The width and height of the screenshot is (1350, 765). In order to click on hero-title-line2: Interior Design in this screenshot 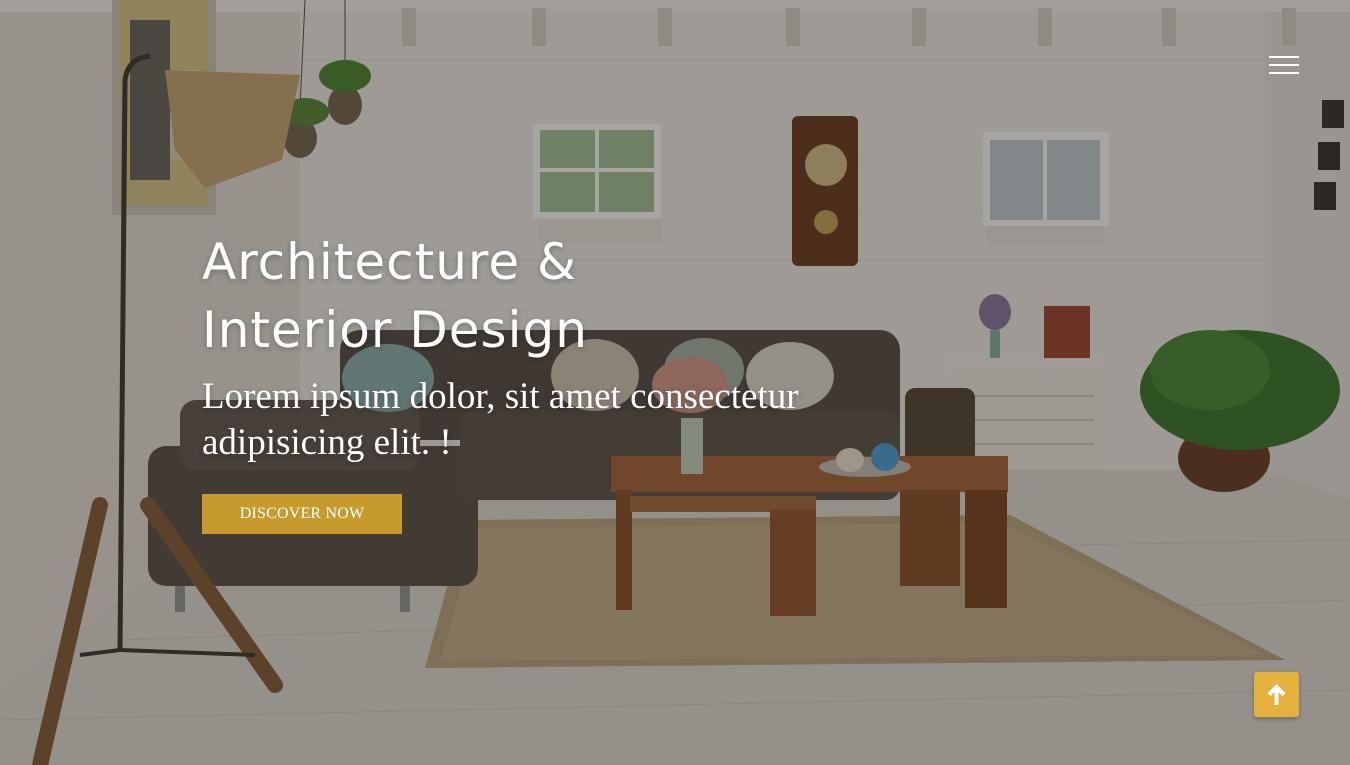, I will do `click(395, 330)`.